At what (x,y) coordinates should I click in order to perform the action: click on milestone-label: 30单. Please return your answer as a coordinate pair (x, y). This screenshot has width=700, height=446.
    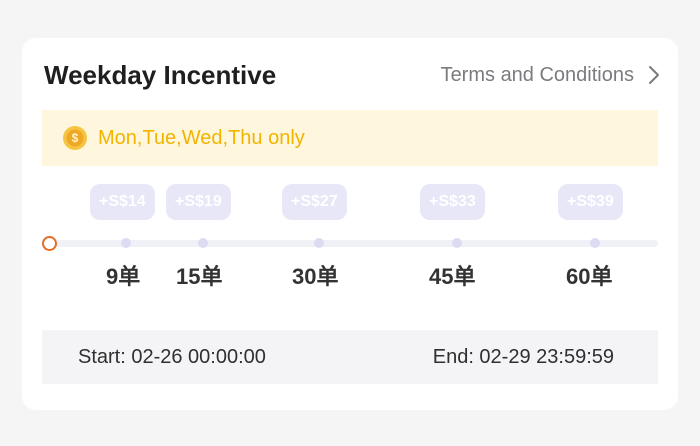
    Looking at the image, I should click on (315, 276).